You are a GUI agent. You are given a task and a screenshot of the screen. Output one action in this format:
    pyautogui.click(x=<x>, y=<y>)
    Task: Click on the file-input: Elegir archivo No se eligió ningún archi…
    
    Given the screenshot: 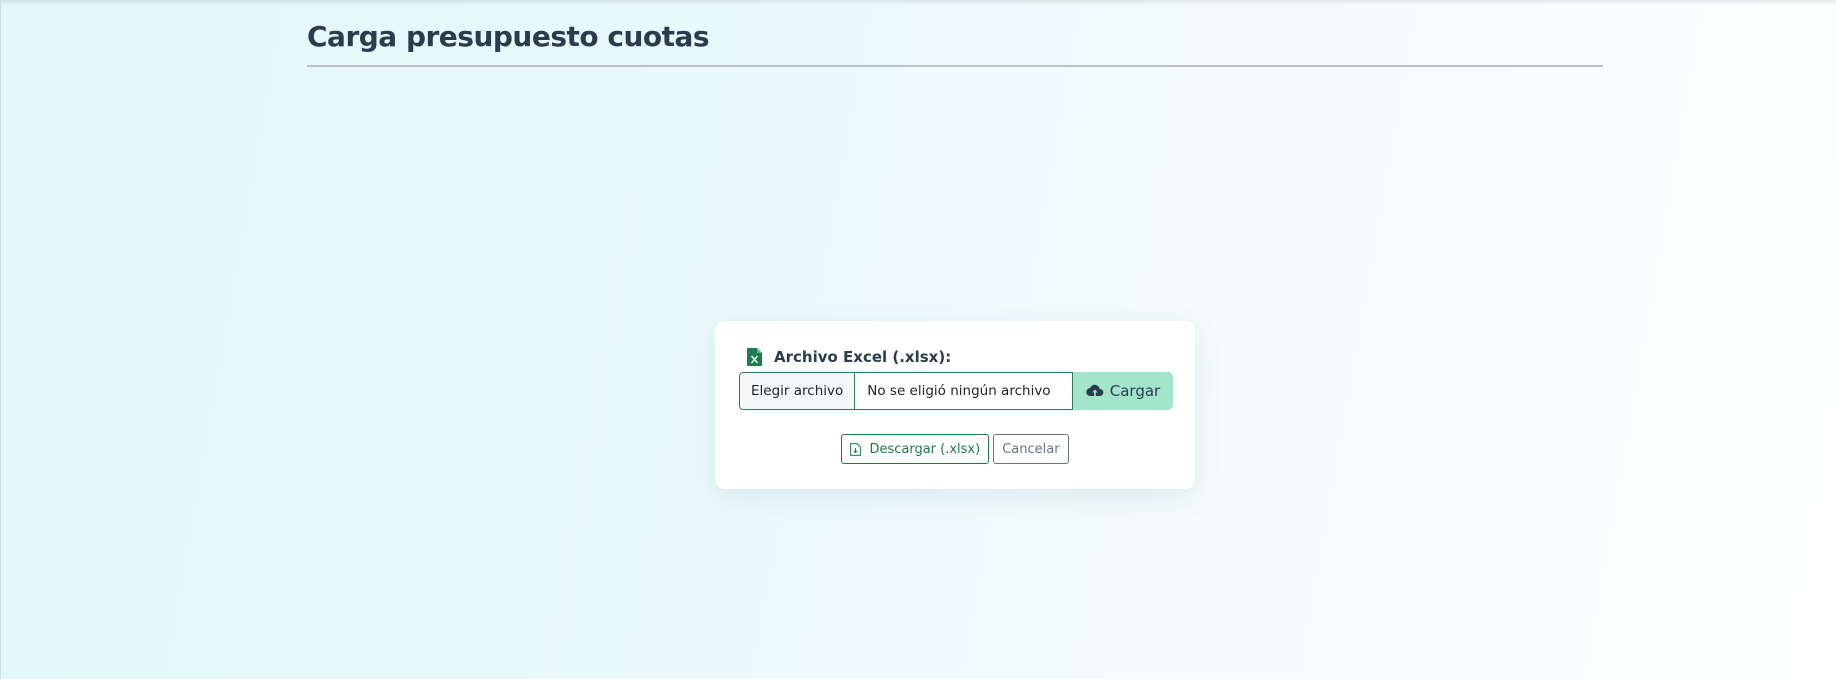 What is the action you would take?
    pyautogui.click(x=906, y=391)
    